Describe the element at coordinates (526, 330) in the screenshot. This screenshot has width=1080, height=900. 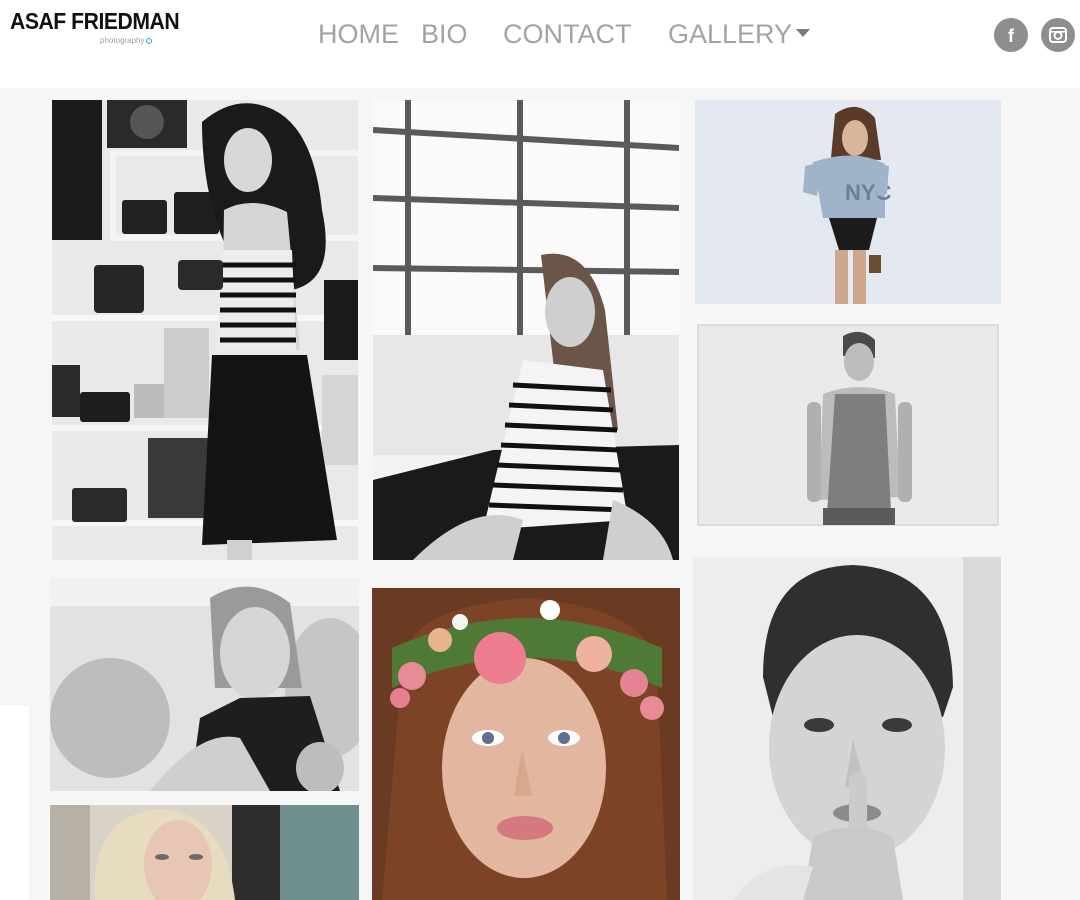
I see `gallery-photo-striped-dress` at that location.